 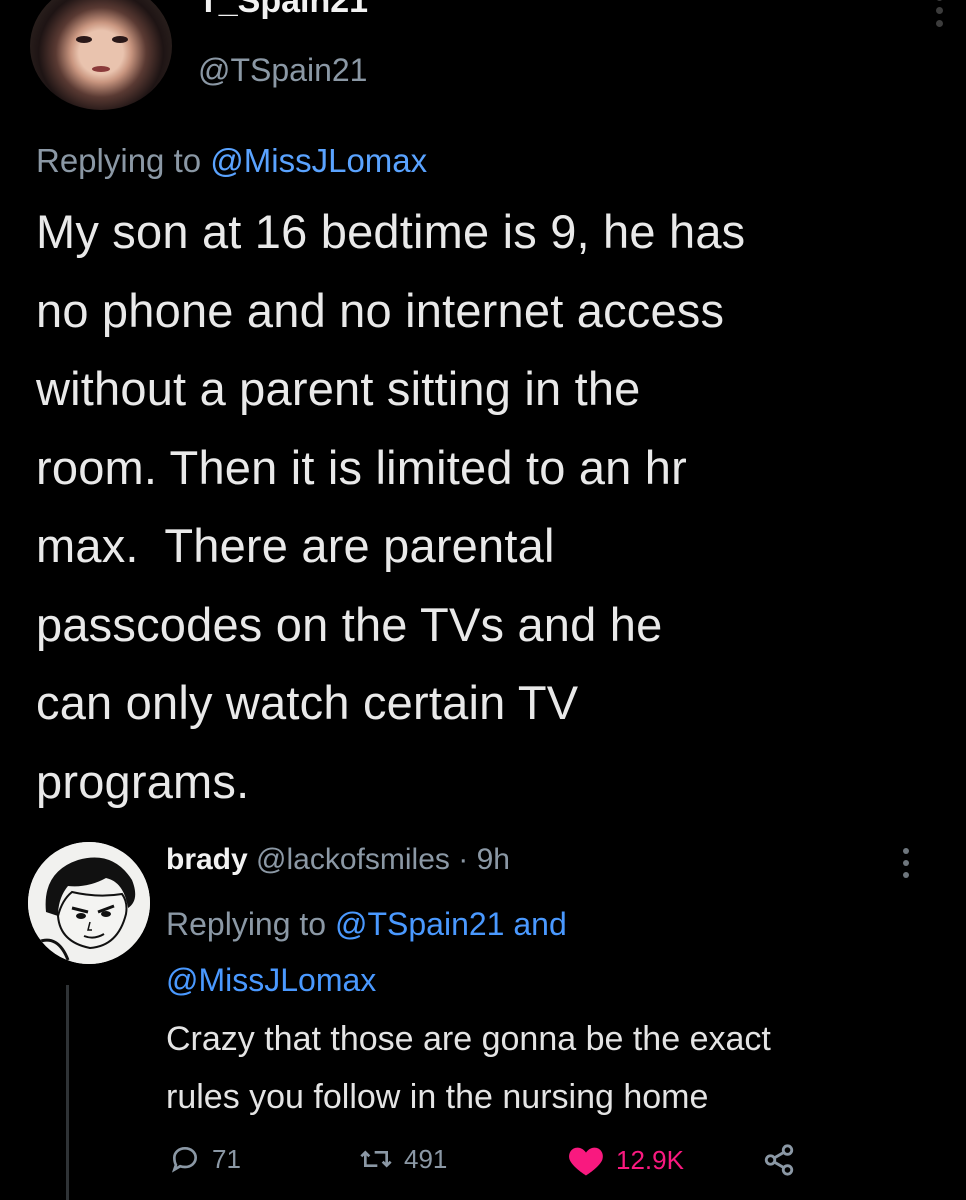 I want to click on retweet-button: 491, so click(x=402, y=1159).